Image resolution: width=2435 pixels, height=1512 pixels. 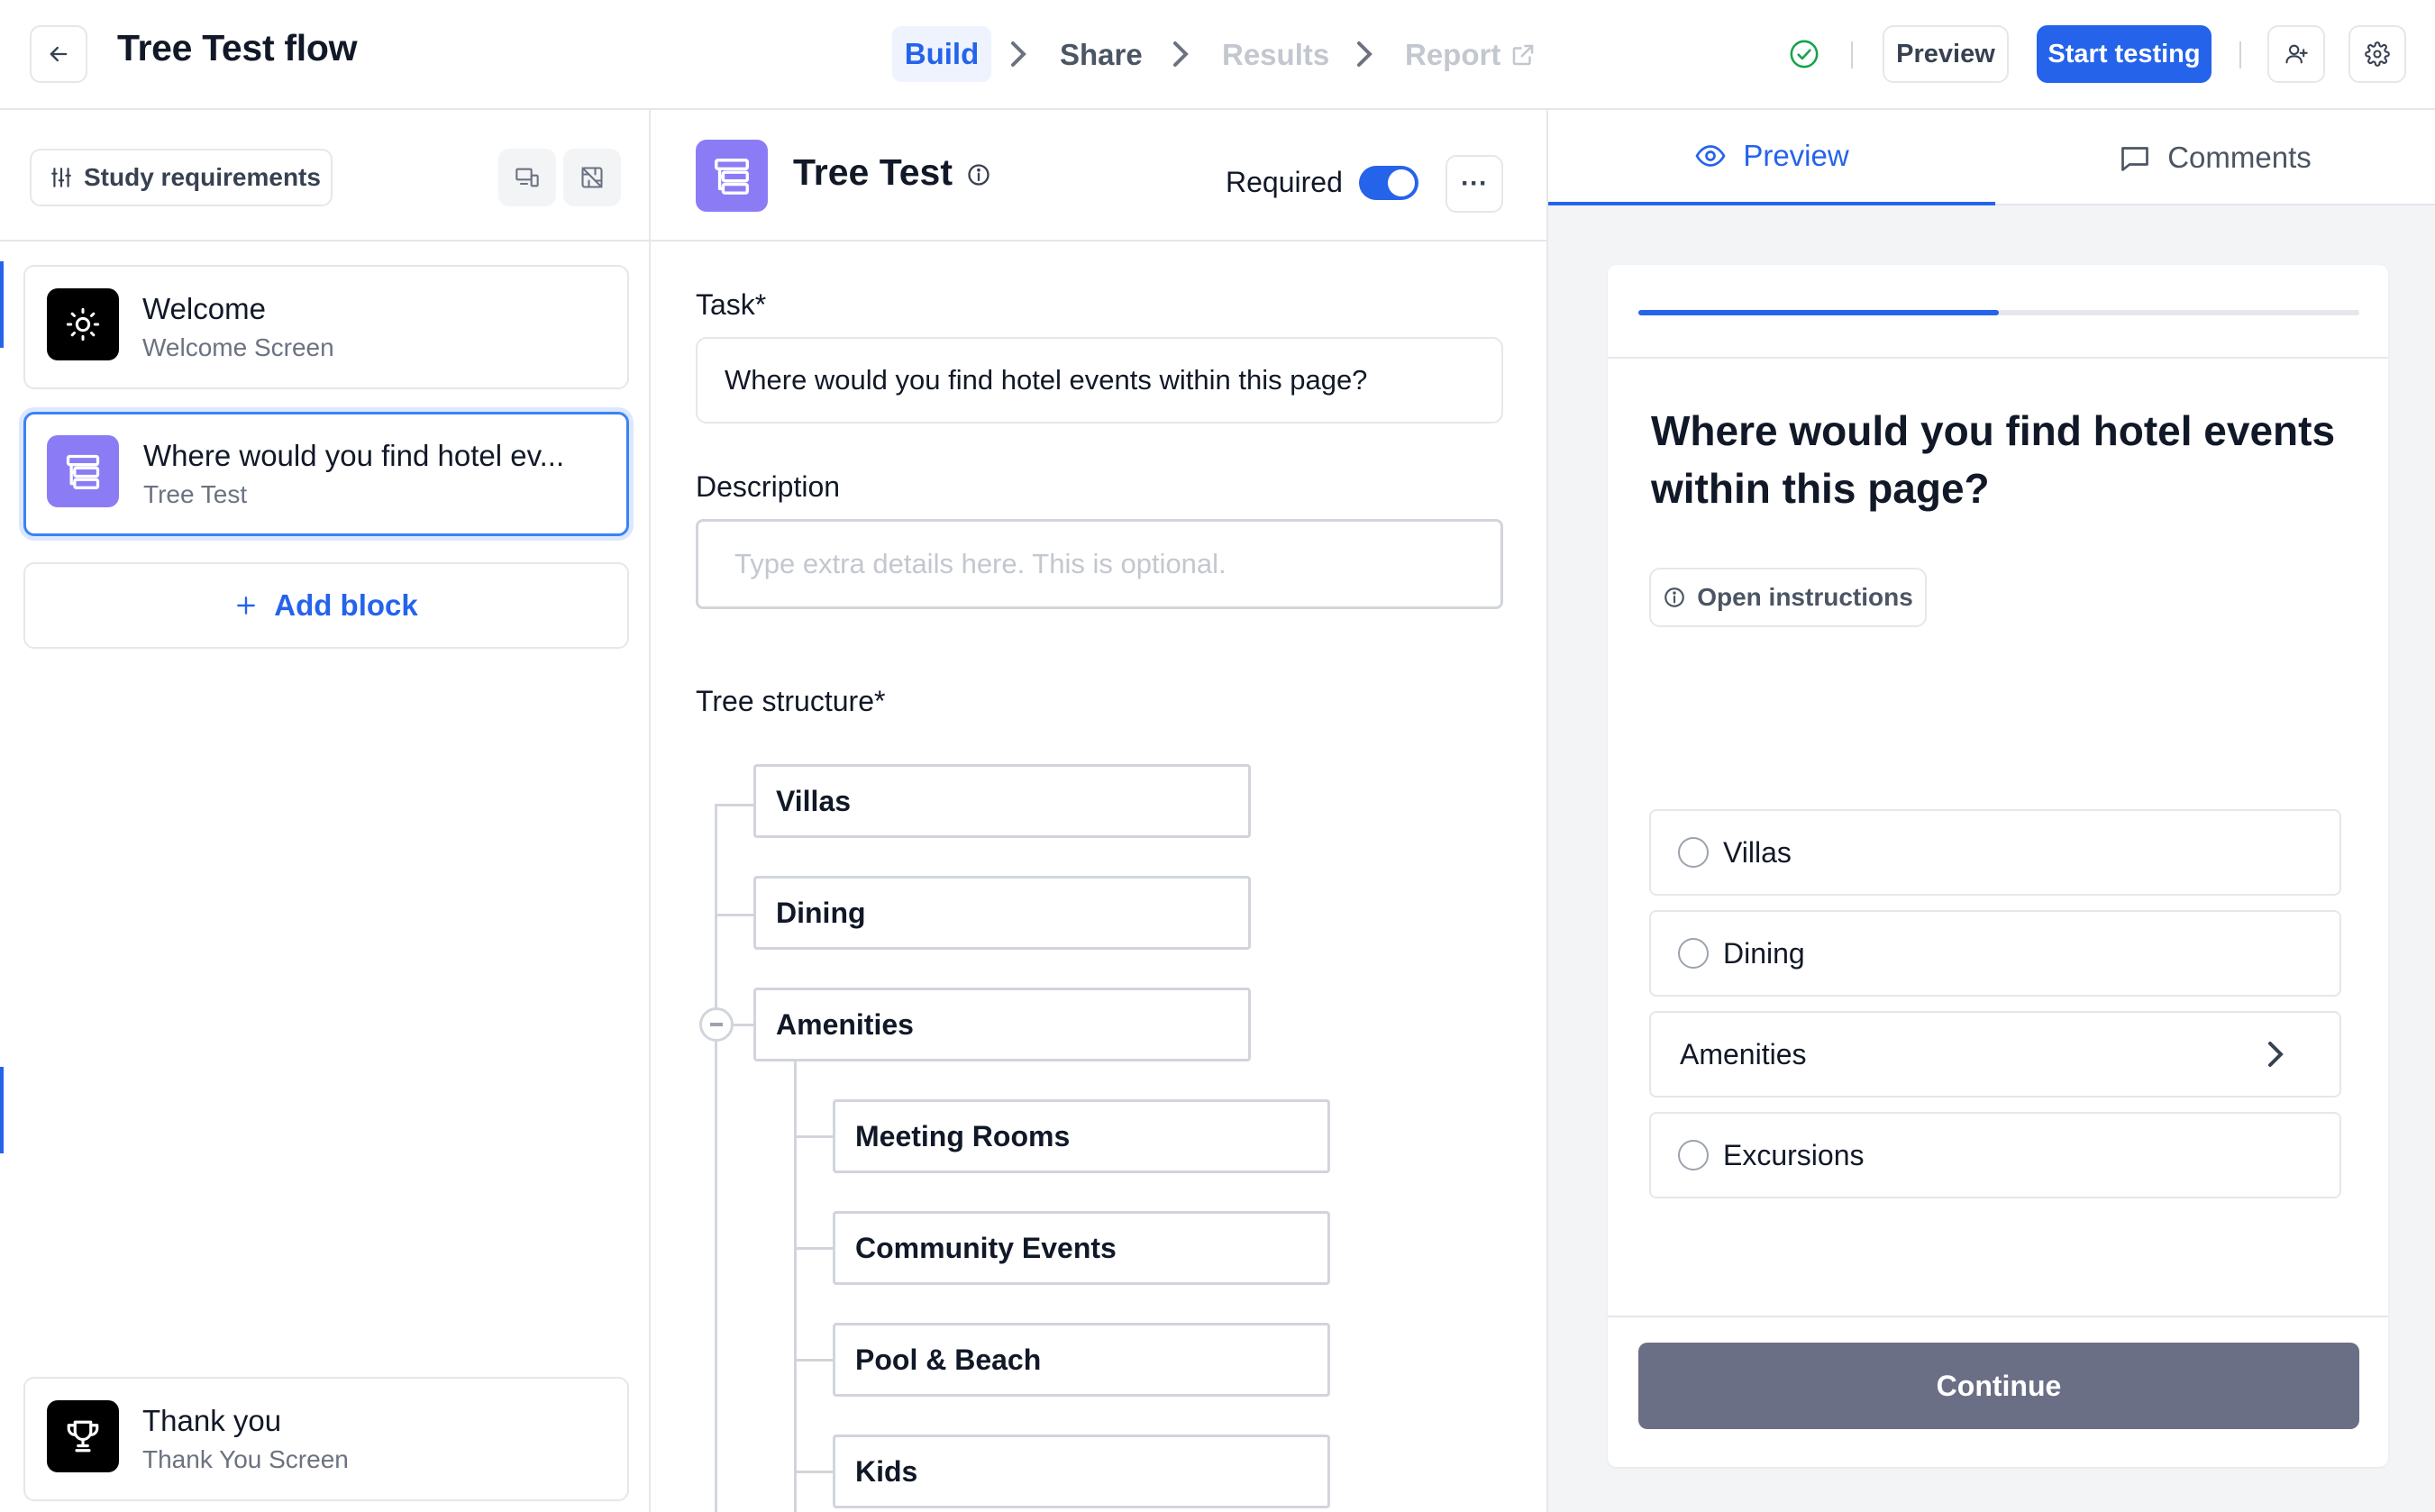 I want to click on preview-tabs: Preview Comments, so click(x=1991, y=157).